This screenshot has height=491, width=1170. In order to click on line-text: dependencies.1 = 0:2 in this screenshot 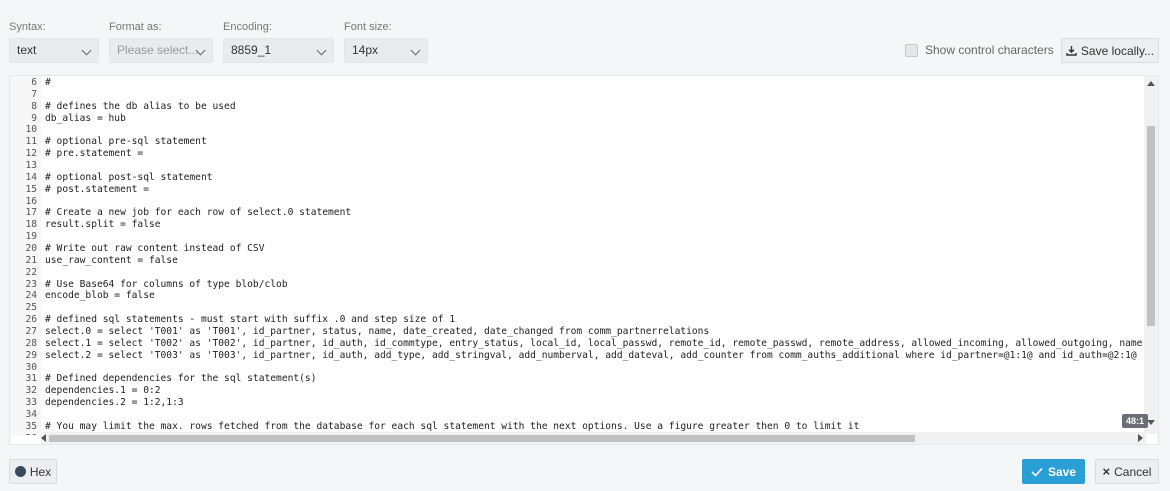, I will do `click(99, 391)`.